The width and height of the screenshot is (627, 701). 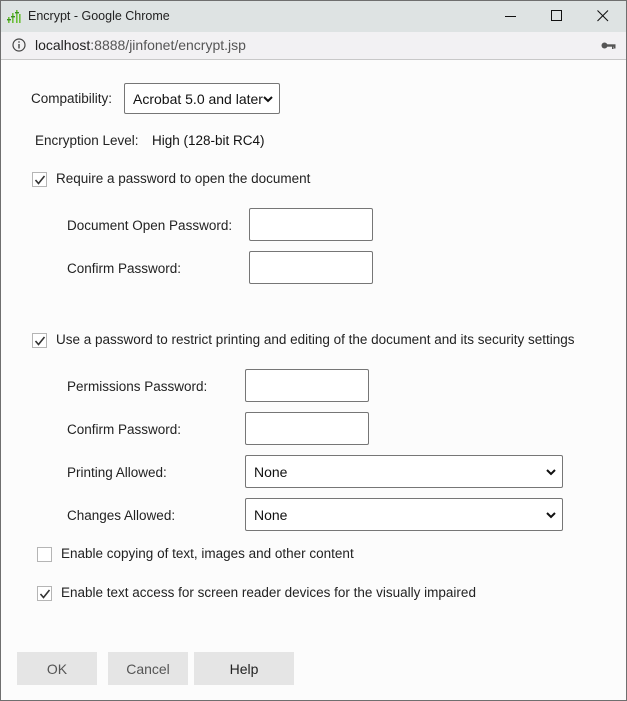 What do you see at coordinates (244, 668) in the screenshot?
I see `help-button: Help` at bounding box center [244, 668].